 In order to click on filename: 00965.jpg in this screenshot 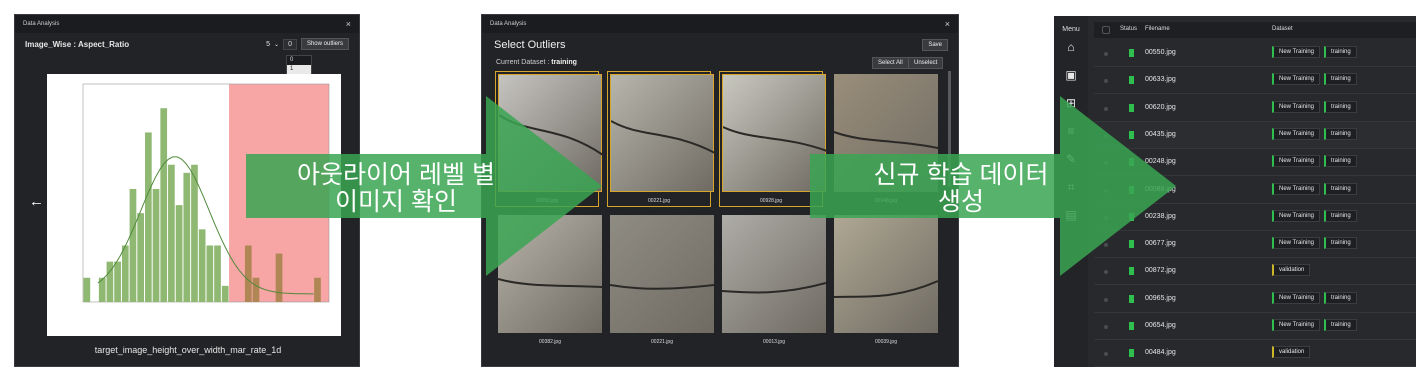, I will do `click(1160, 298)`.